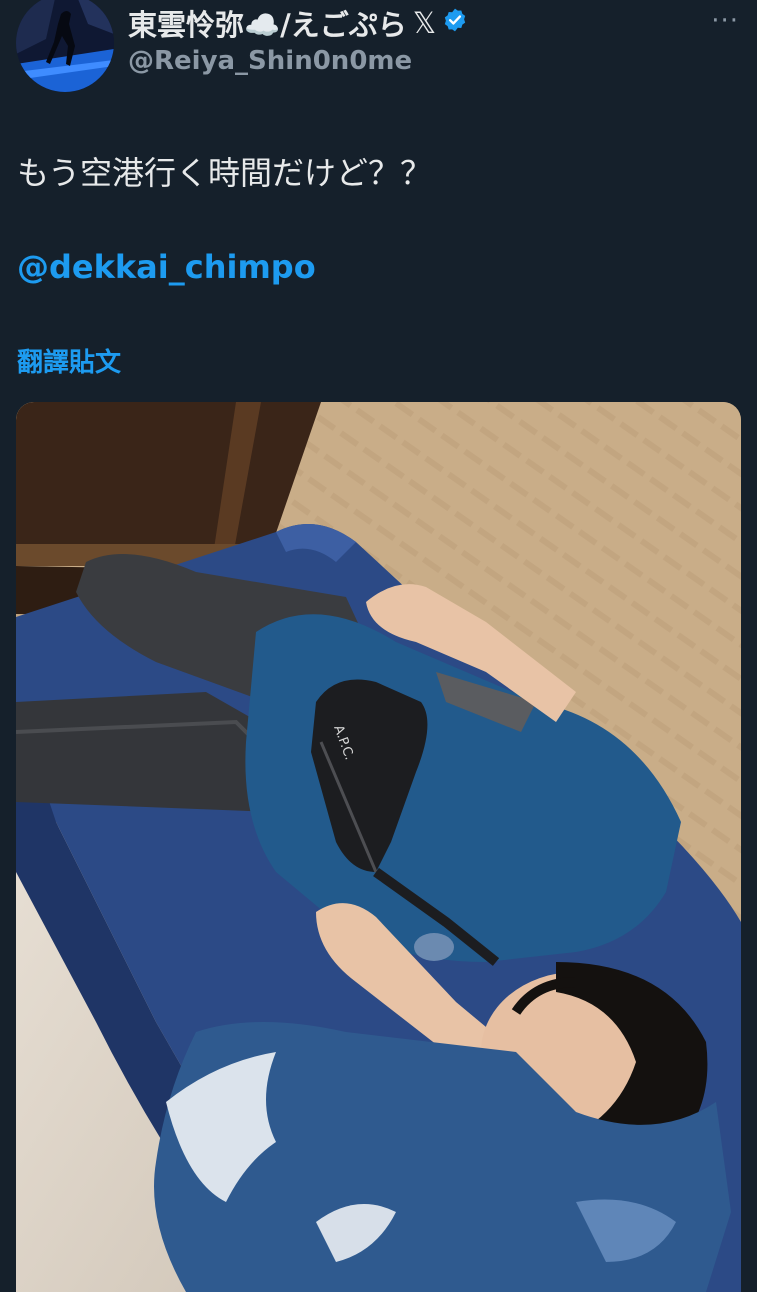 The image size is (757, 1292). I want to click on x-logo-icon: 𝕏, so click(424, 23).